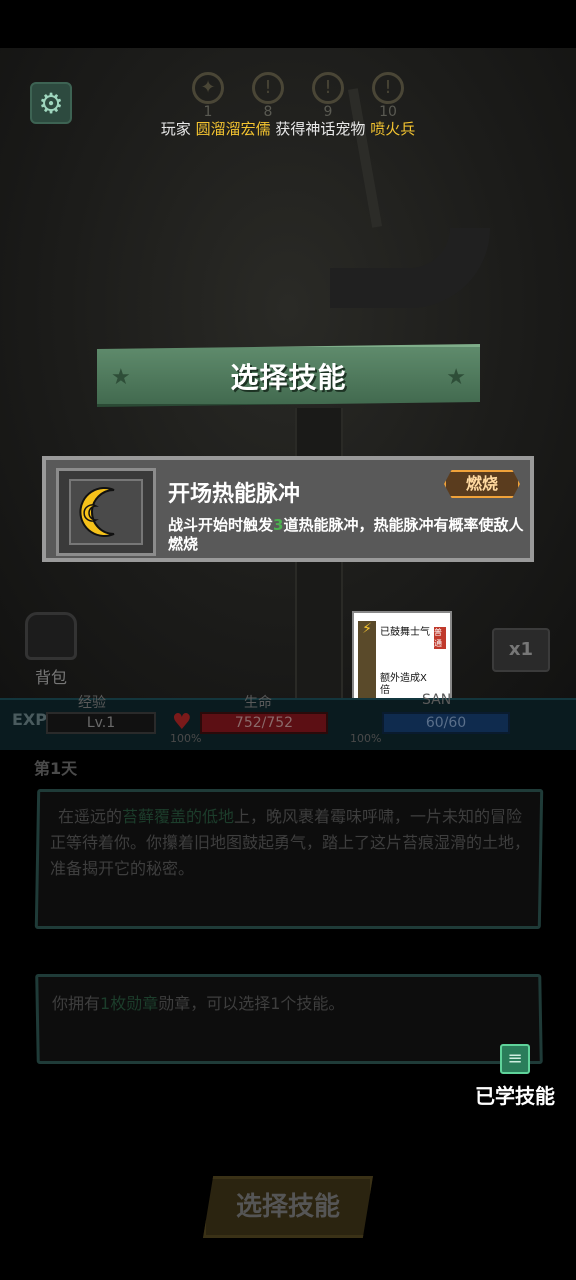 The image size is (576, 1280). Describe the element at coordinates (346, 534) in the screenshot. I see `skill-description: 战斗开始时触发3道热能脉冲，热能脉冲有概率使敌人燃烧` at that location.